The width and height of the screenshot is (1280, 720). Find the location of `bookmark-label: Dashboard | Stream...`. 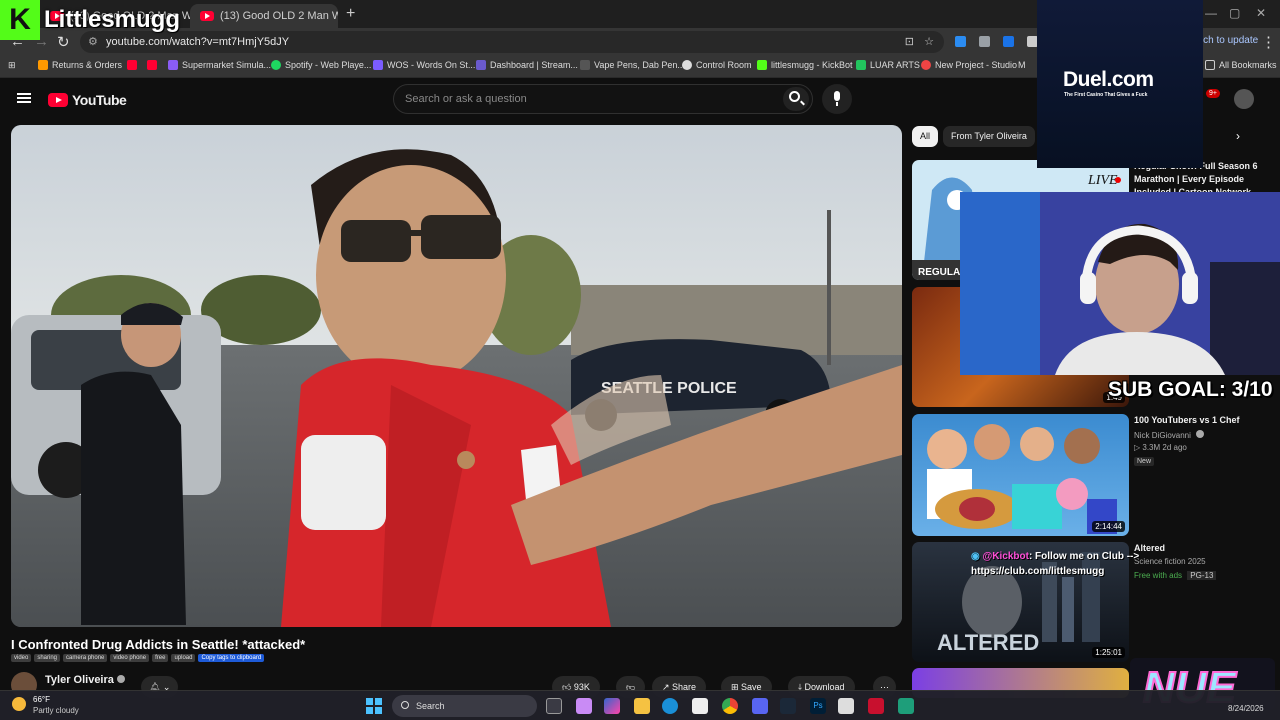

bookmark-label: Dashboard | Stream... is located at coordinates (534, 65).